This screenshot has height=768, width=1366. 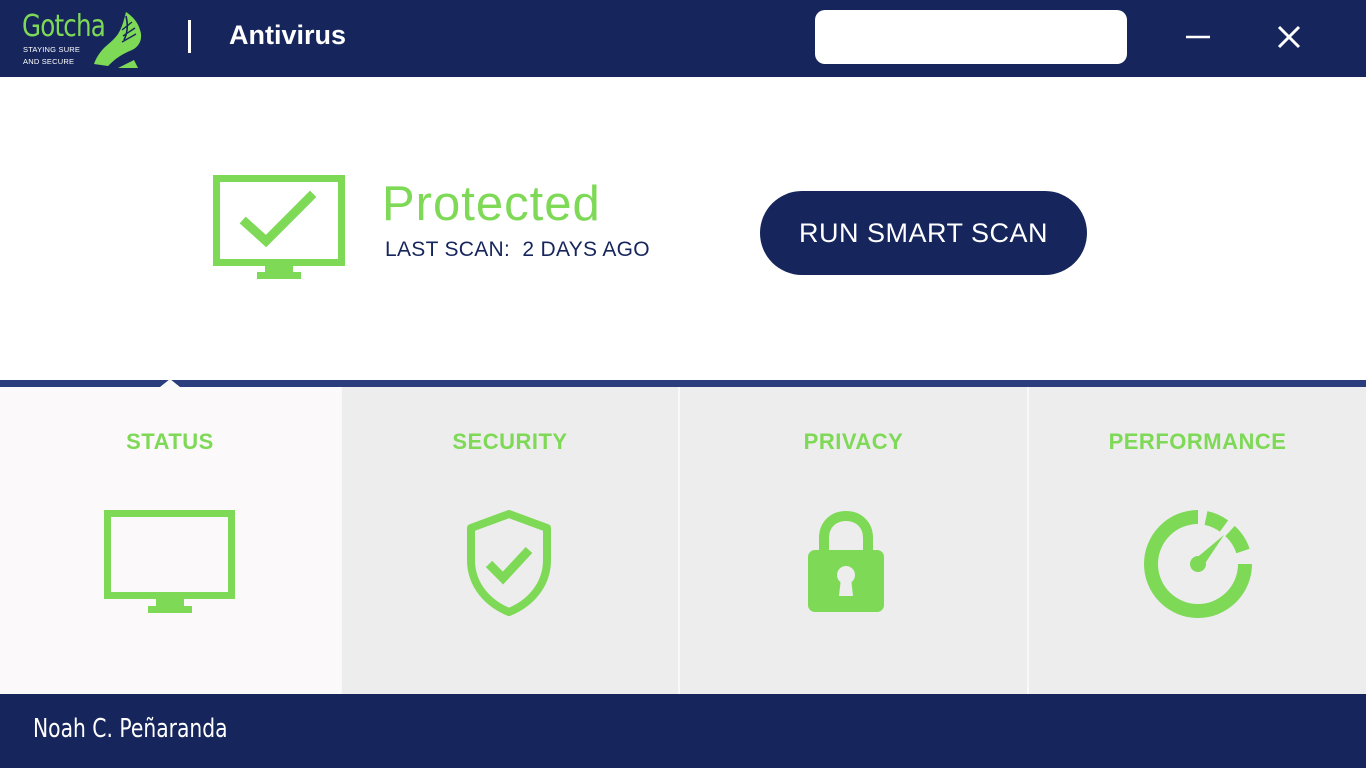 I want to click on tab-status: STATUS, so click(x=170, y=540).